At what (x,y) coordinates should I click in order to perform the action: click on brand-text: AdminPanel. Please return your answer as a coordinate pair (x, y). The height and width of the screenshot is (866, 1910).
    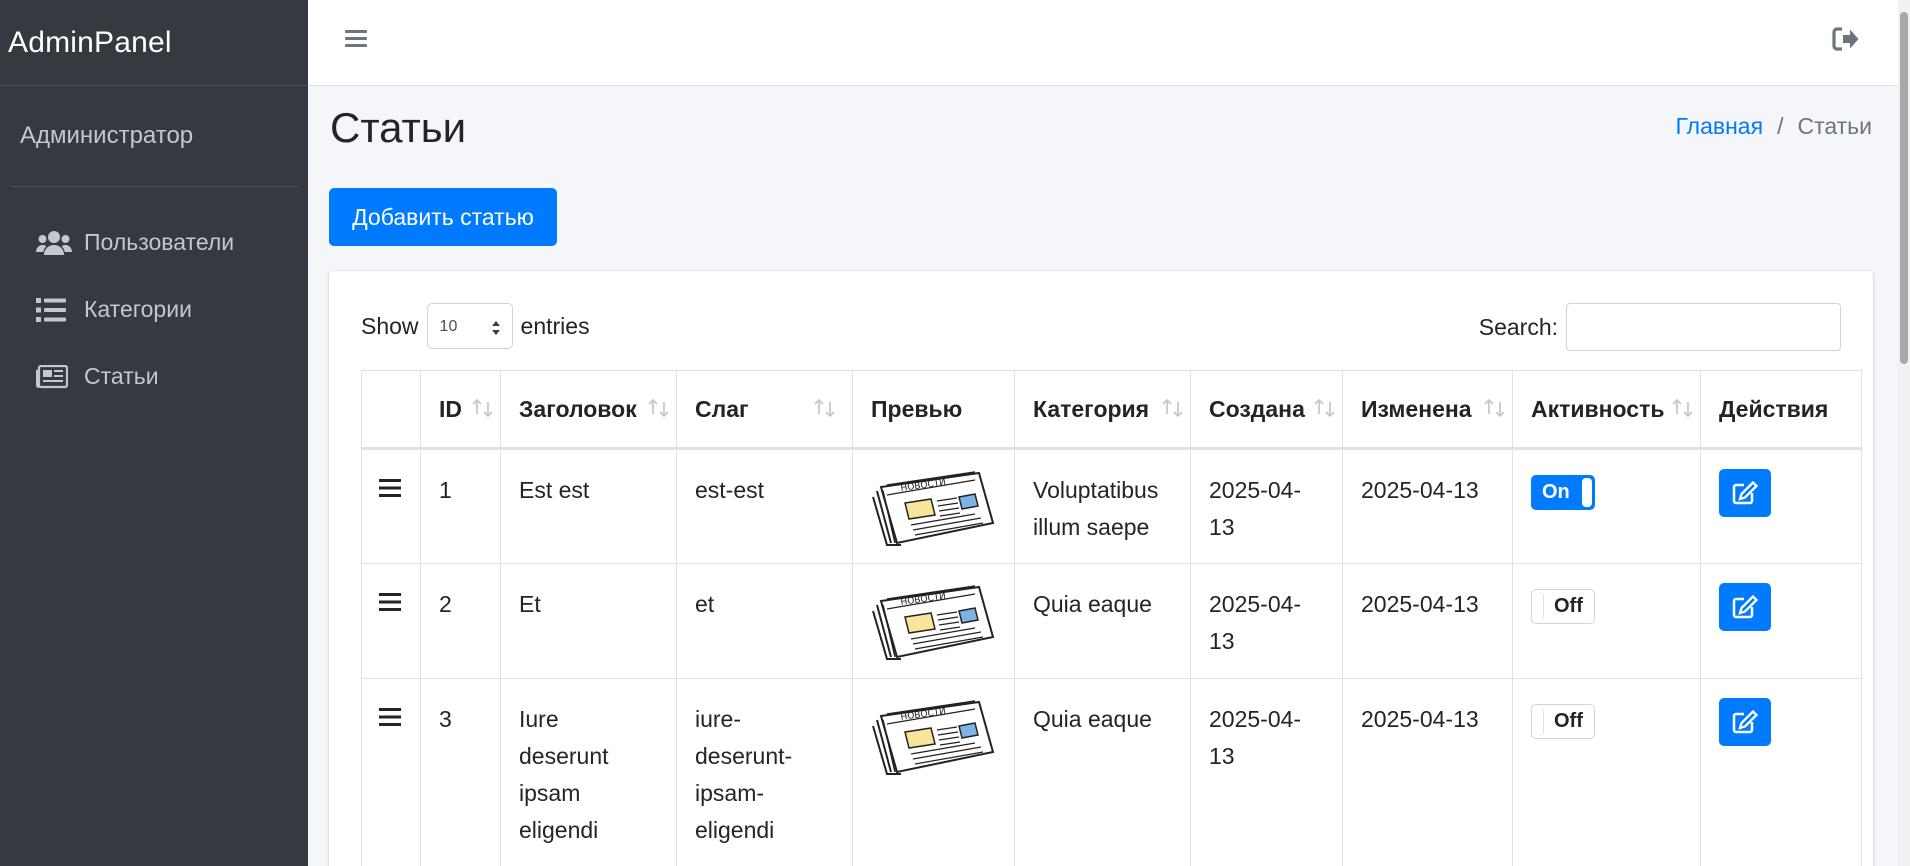
    Looking at the image, I should click on (90, 43).